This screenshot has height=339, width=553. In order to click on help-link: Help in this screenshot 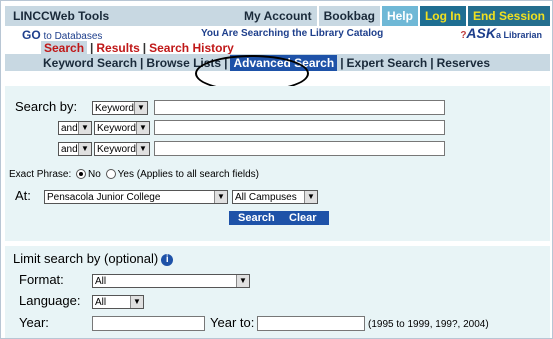, I will do `click(399, 16)`.